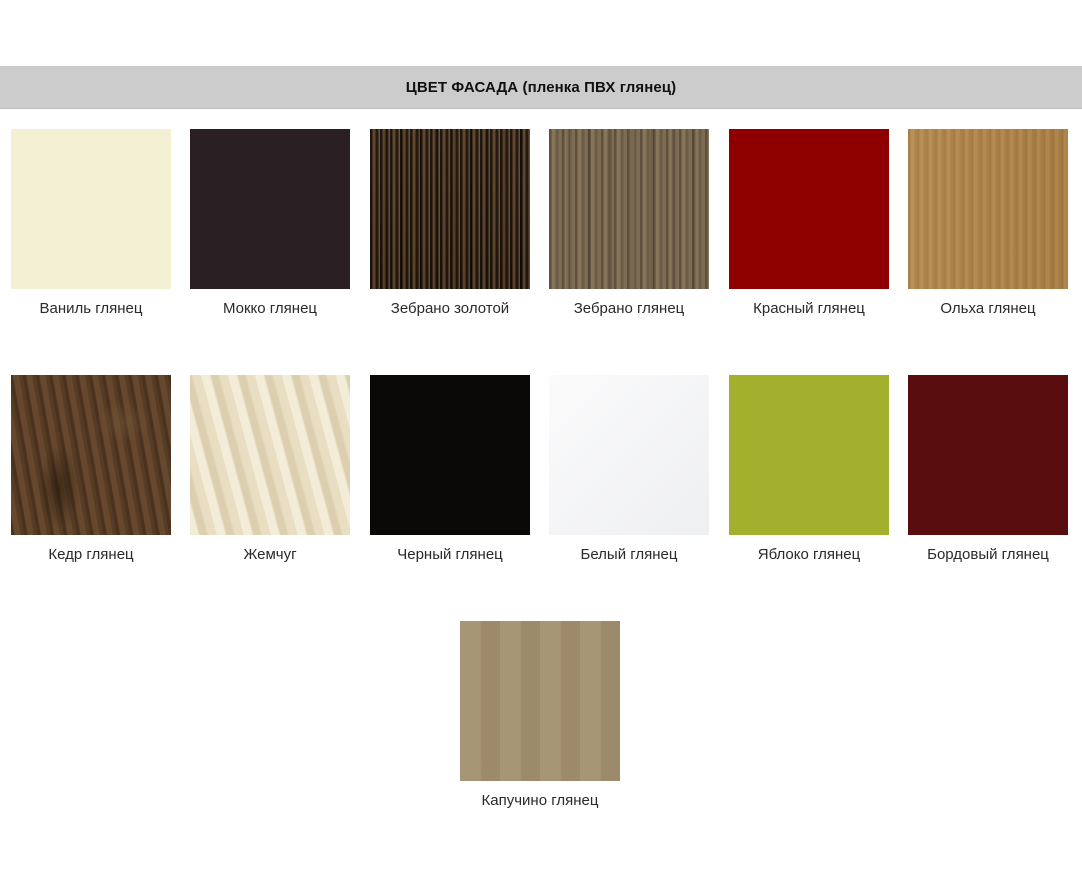 The height and width of the screenshot is (886, 1082). I want to click on section-title: ЦВЕТ ФАСАДА (пленка ПВХ глянец), so click(541, 87).